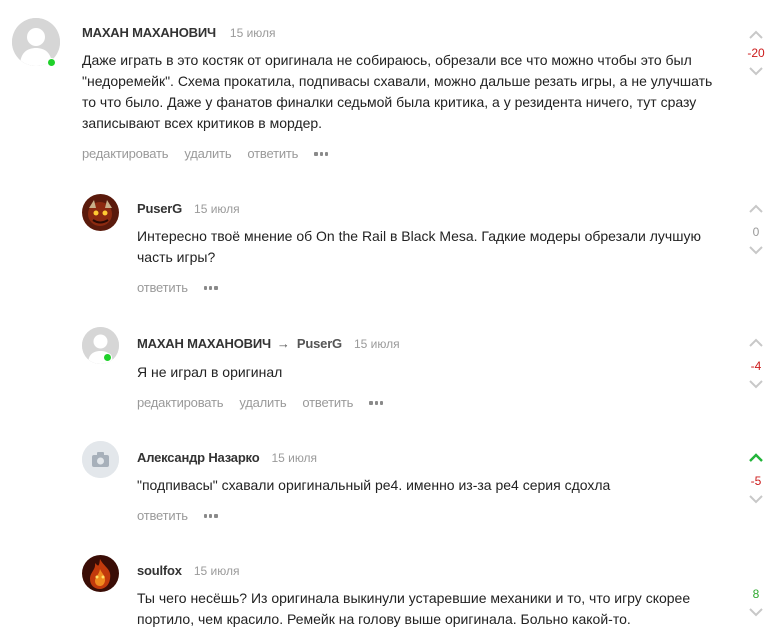 Image resolution: width=777 pixels, height=634 pixels. What do you see at coordinates (159, 208) in the screenshot?
I see `comment-author: PuserG` at bounding box center [159, 208].